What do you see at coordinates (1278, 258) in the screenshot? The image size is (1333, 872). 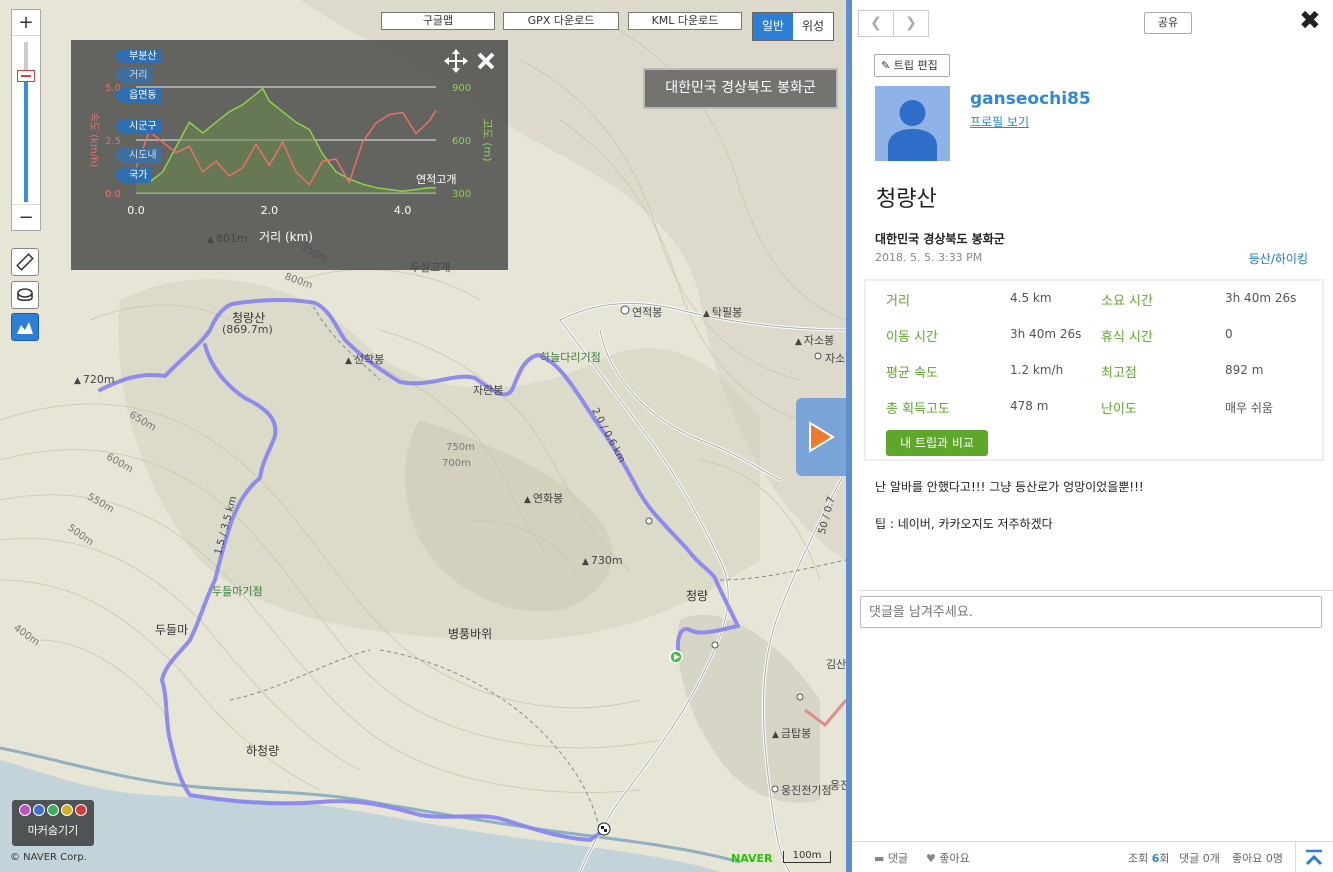 I see `trip-activity-type: 등산/하이킹` at bounding box center [1278, 258].